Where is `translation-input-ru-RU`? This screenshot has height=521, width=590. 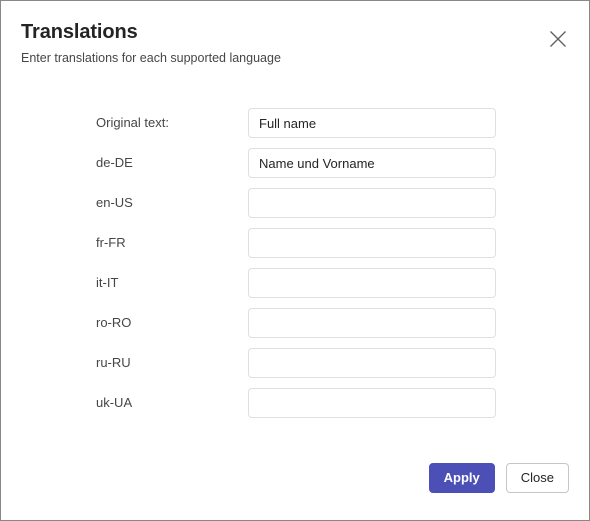 translation-input-ru-RU is located at coordinates (372, 363).